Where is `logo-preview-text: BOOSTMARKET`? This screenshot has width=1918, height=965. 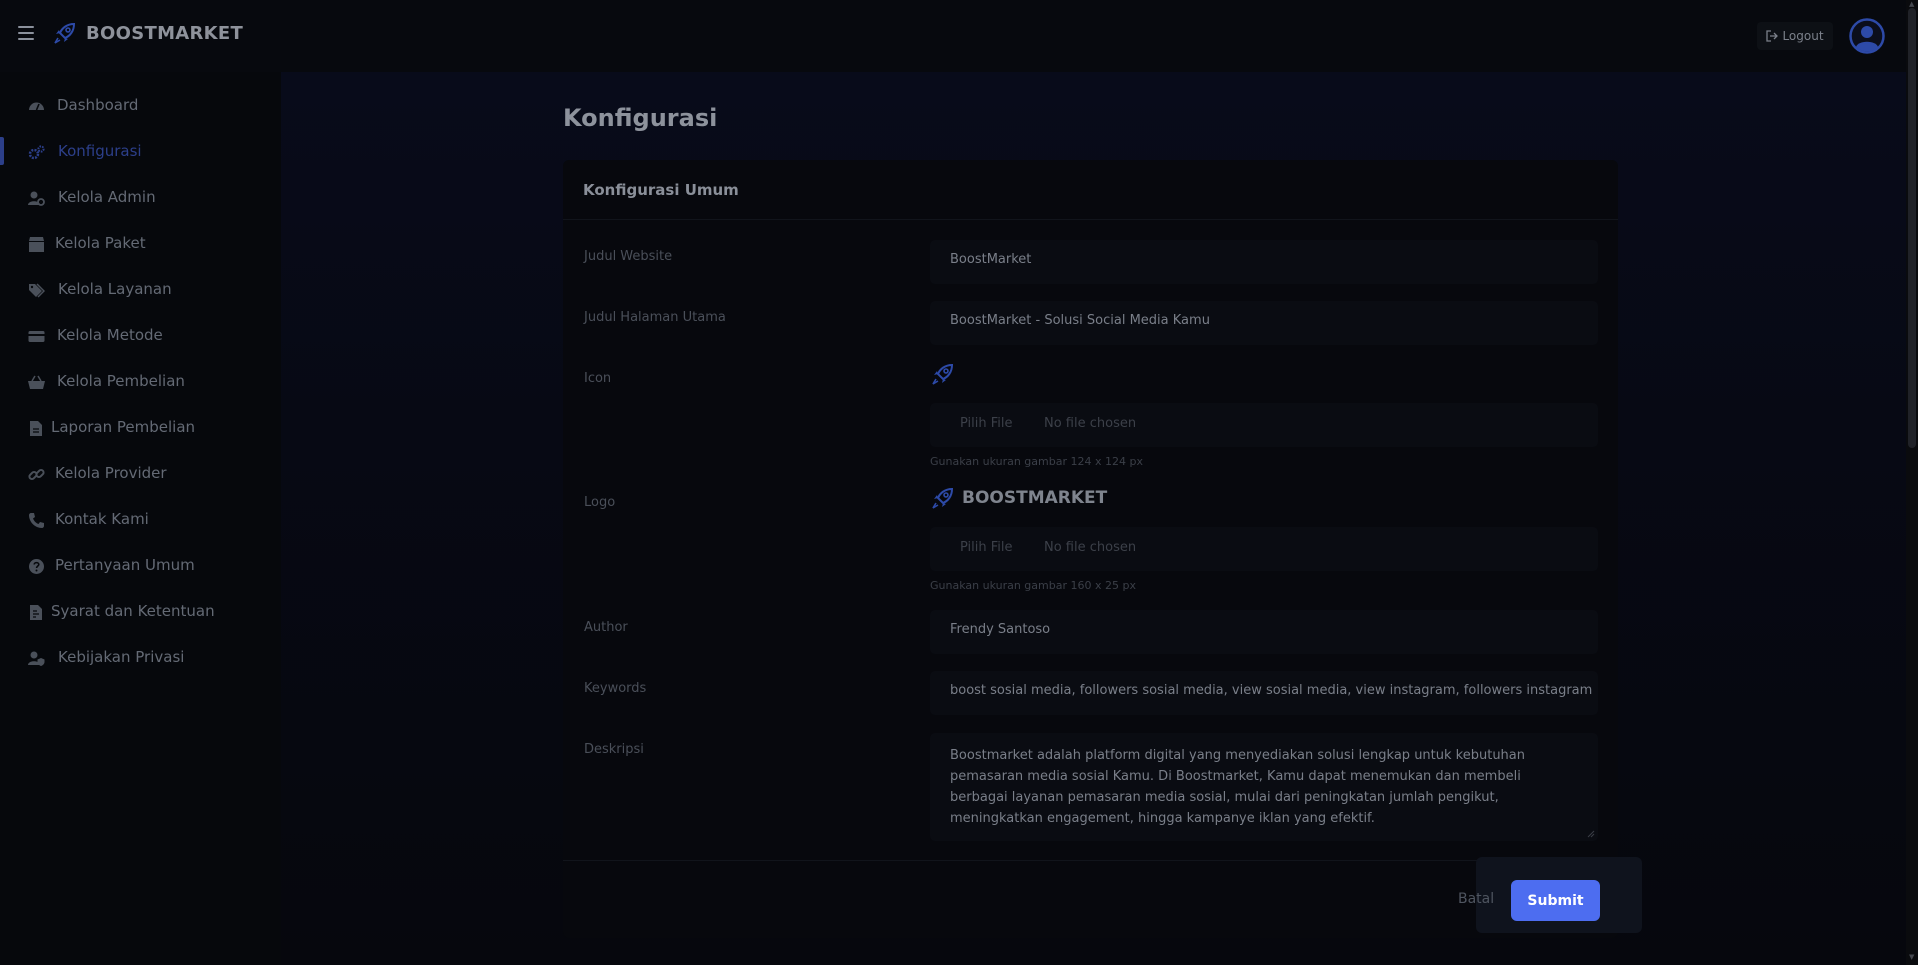
logo-preview-text: BOOSTMARKET is located at coordinates (1035, 498).